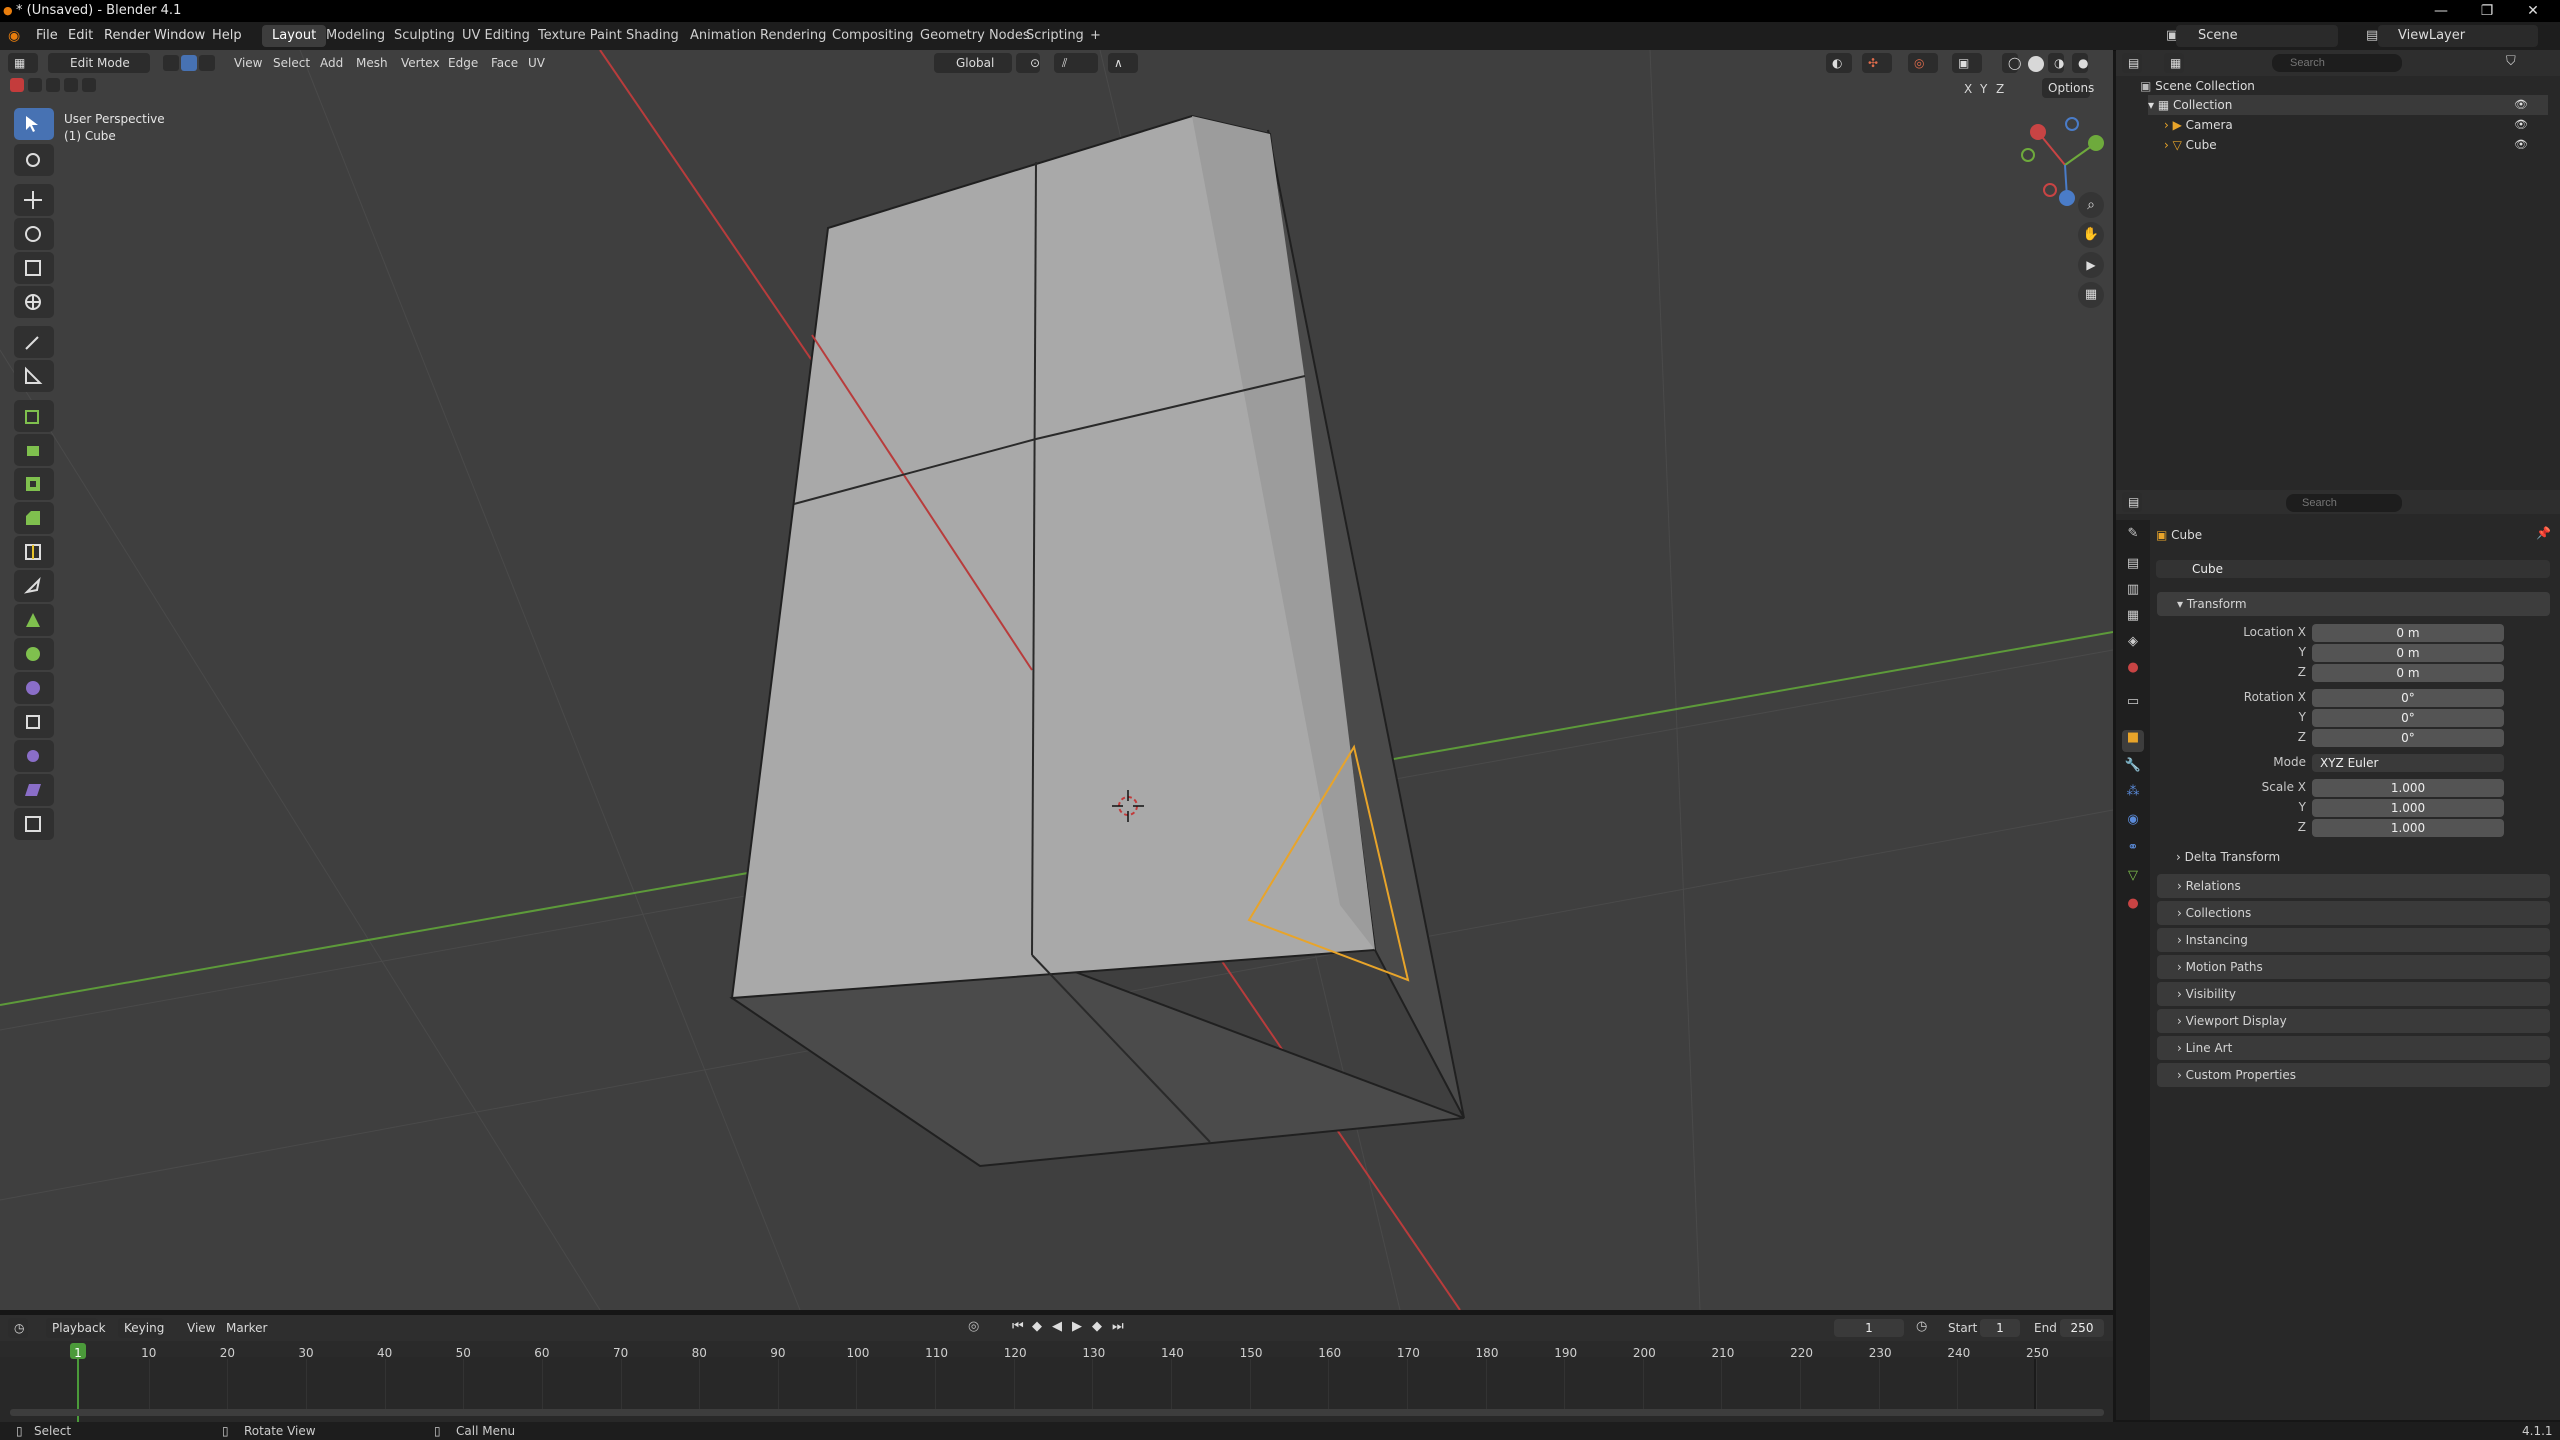 The image size is (2560, 1440). What do you see at coordinates (2344, 503) in the screenshot?
I see `properties-search-input` at bounding box center [2344, 503].